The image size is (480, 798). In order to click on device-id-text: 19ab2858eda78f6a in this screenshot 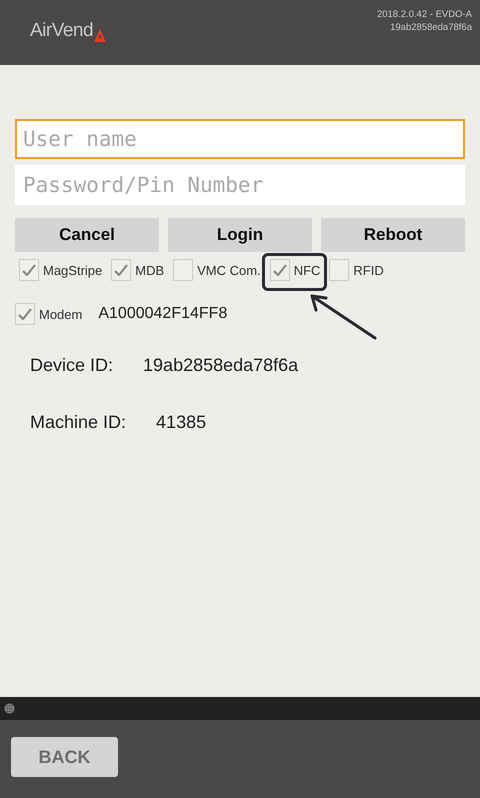, I will do `click(431, 27)`.